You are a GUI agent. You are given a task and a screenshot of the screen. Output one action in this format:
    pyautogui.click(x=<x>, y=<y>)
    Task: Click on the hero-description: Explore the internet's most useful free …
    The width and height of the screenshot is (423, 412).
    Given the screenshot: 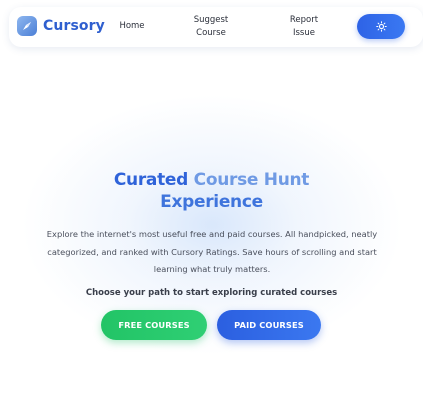 What is the action you would take?
    pyautogui.click(x=212, y=251)
    